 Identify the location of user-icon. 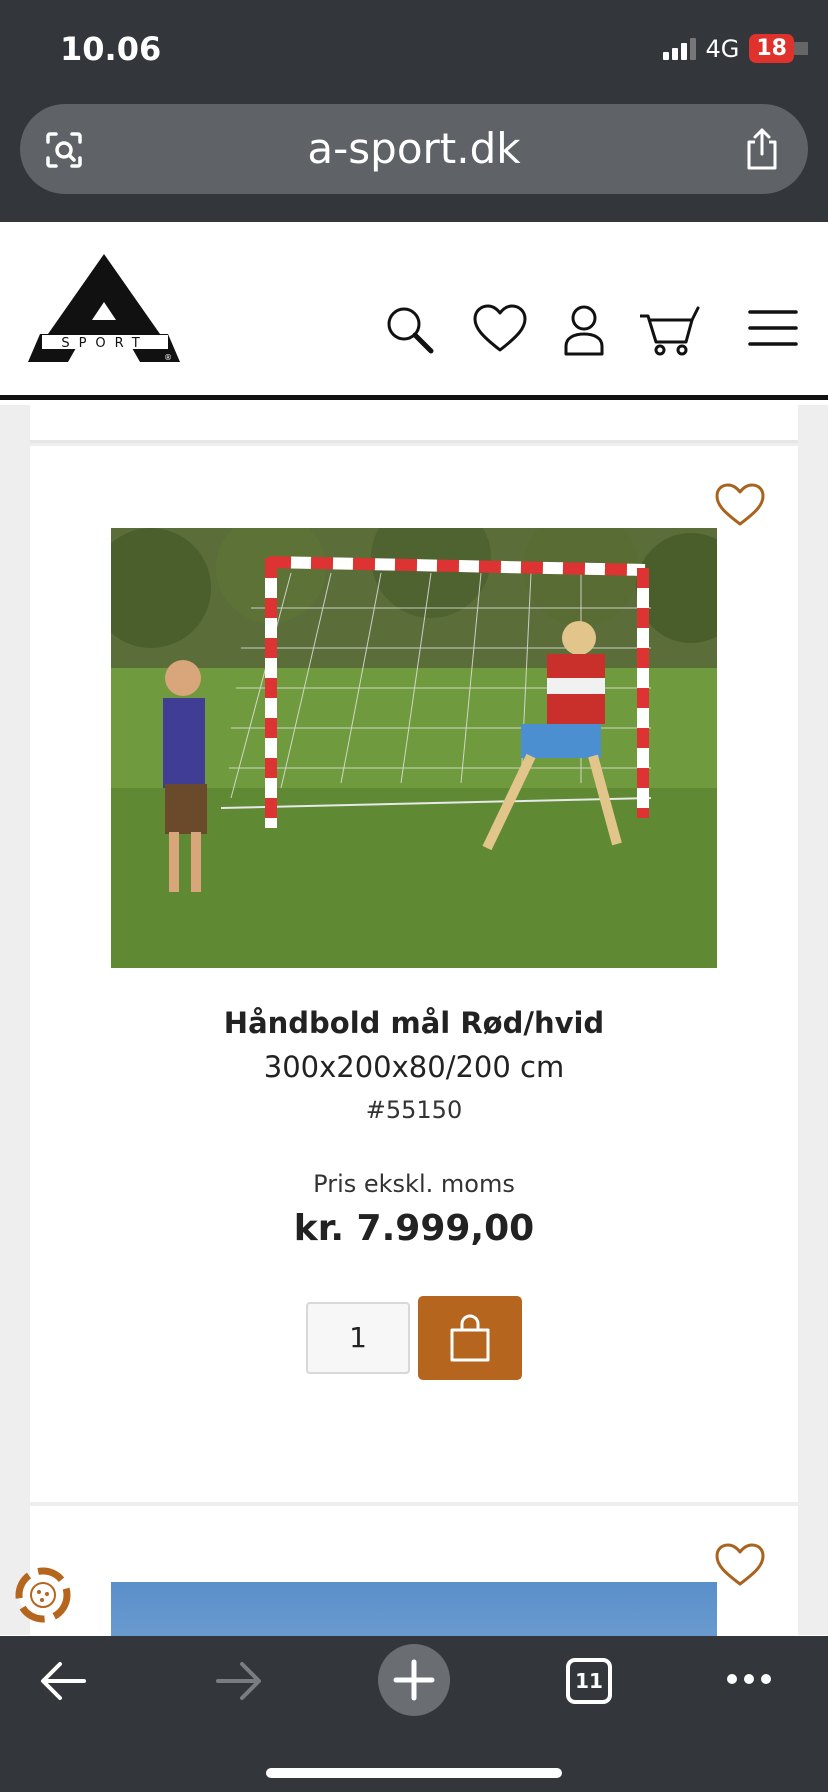
(584, 330).